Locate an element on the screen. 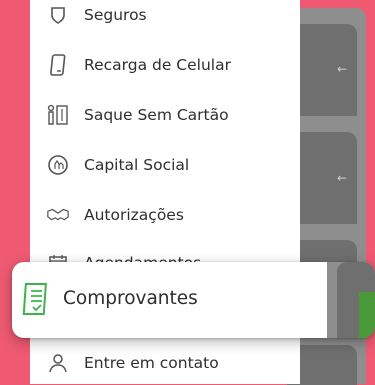 The image size is (375, 385). green-accent is located at coordinates (367, 315).